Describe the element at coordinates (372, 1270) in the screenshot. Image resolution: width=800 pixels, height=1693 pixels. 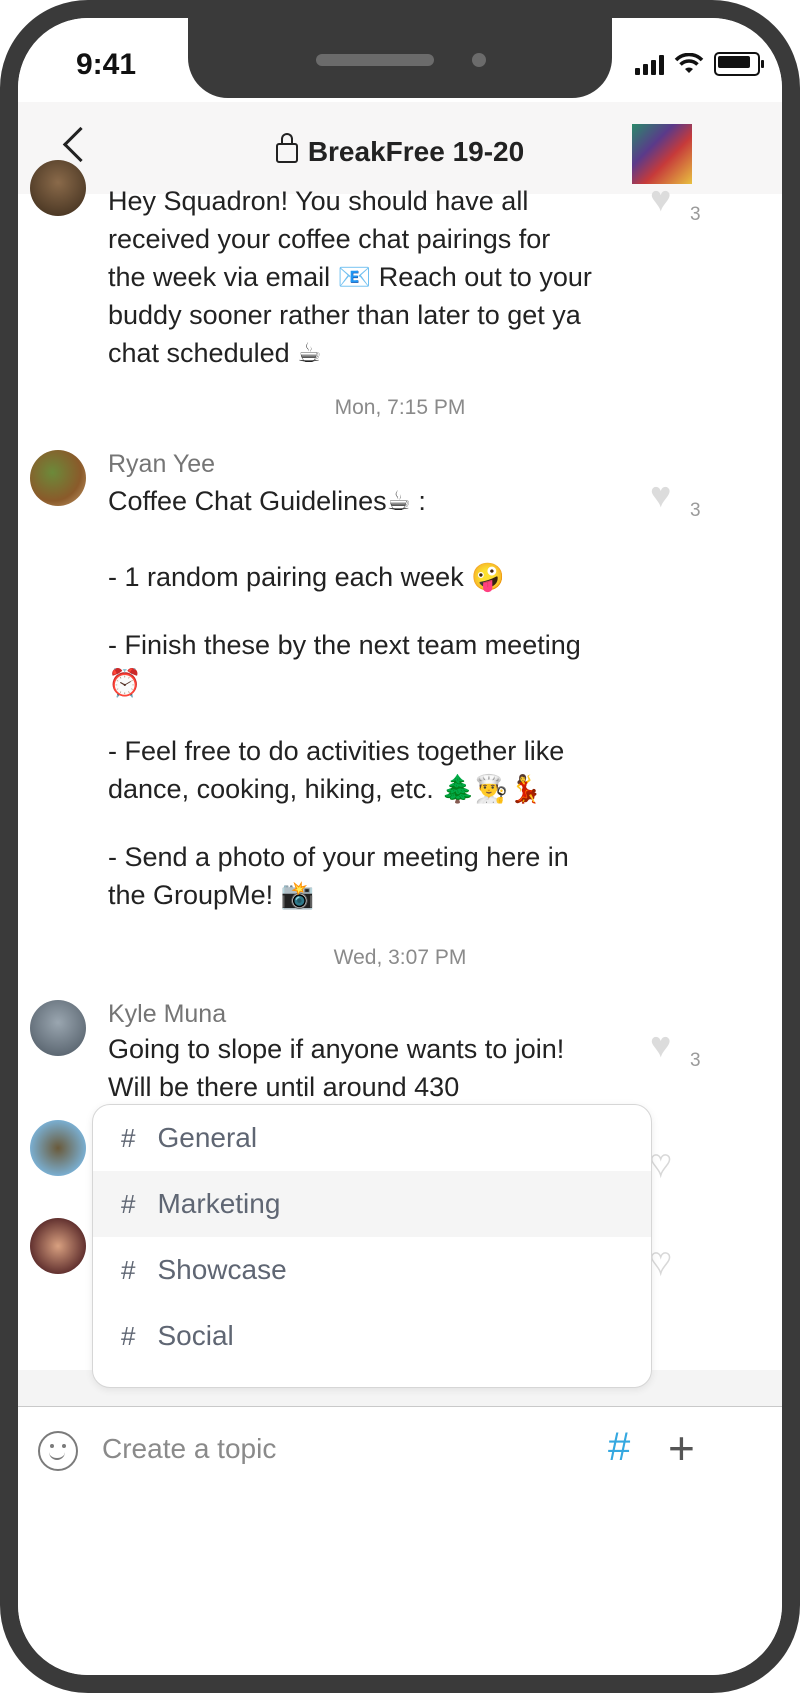
I see `topic-item-showcase: # Showcase` at that location.